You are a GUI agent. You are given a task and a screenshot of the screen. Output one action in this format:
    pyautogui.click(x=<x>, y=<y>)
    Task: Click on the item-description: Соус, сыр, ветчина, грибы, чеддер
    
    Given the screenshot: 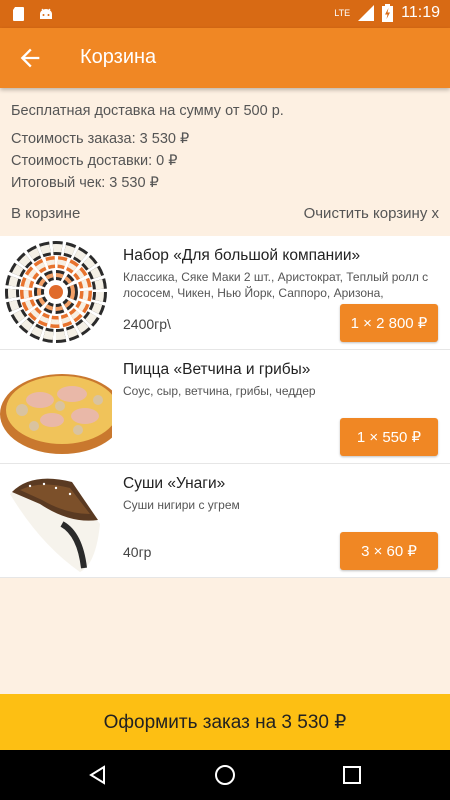 What is the action you would take?
    pyautogui.click(x=219, y=391)
    